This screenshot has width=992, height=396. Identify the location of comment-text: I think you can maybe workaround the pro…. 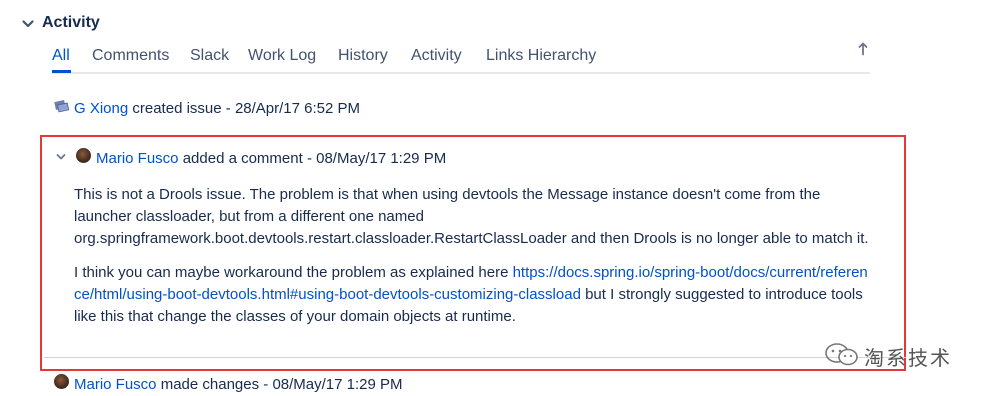
(293, 272).